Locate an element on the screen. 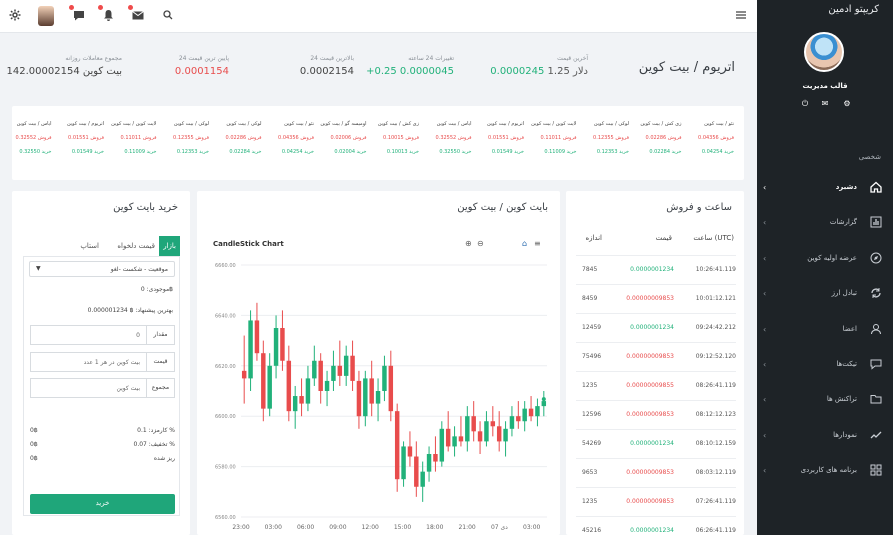  status-select: موقعیت - شکست -لغو ▼ is located at coordinates (102, 269).